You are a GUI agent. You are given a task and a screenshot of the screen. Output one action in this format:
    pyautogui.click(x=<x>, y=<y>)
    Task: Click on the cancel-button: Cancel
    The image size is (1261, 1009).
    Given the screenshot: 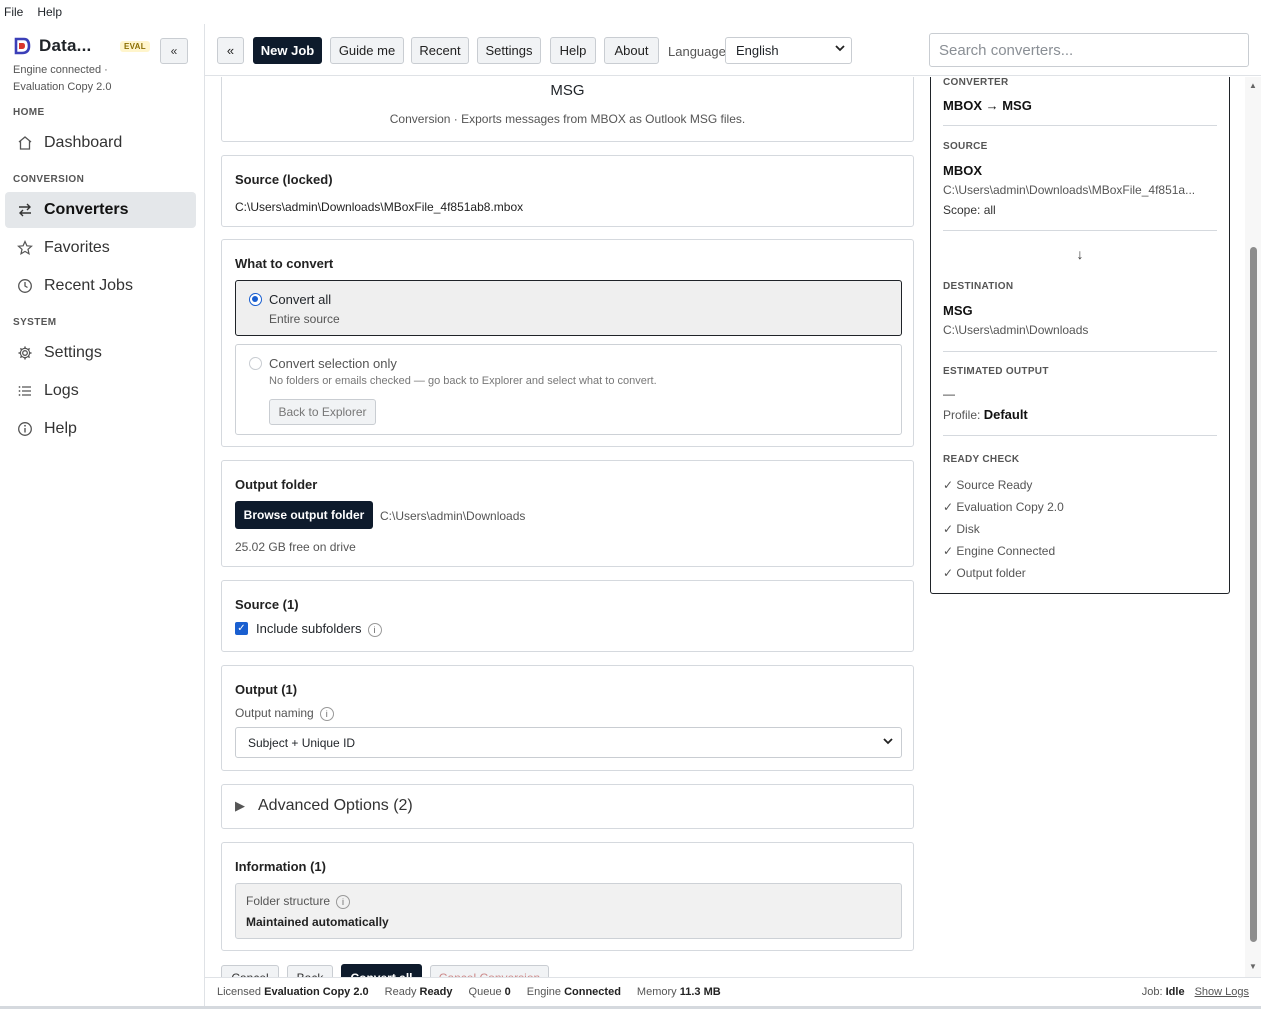 What is the action you would take?
    pyautogui.click(x=250, y=971)
    